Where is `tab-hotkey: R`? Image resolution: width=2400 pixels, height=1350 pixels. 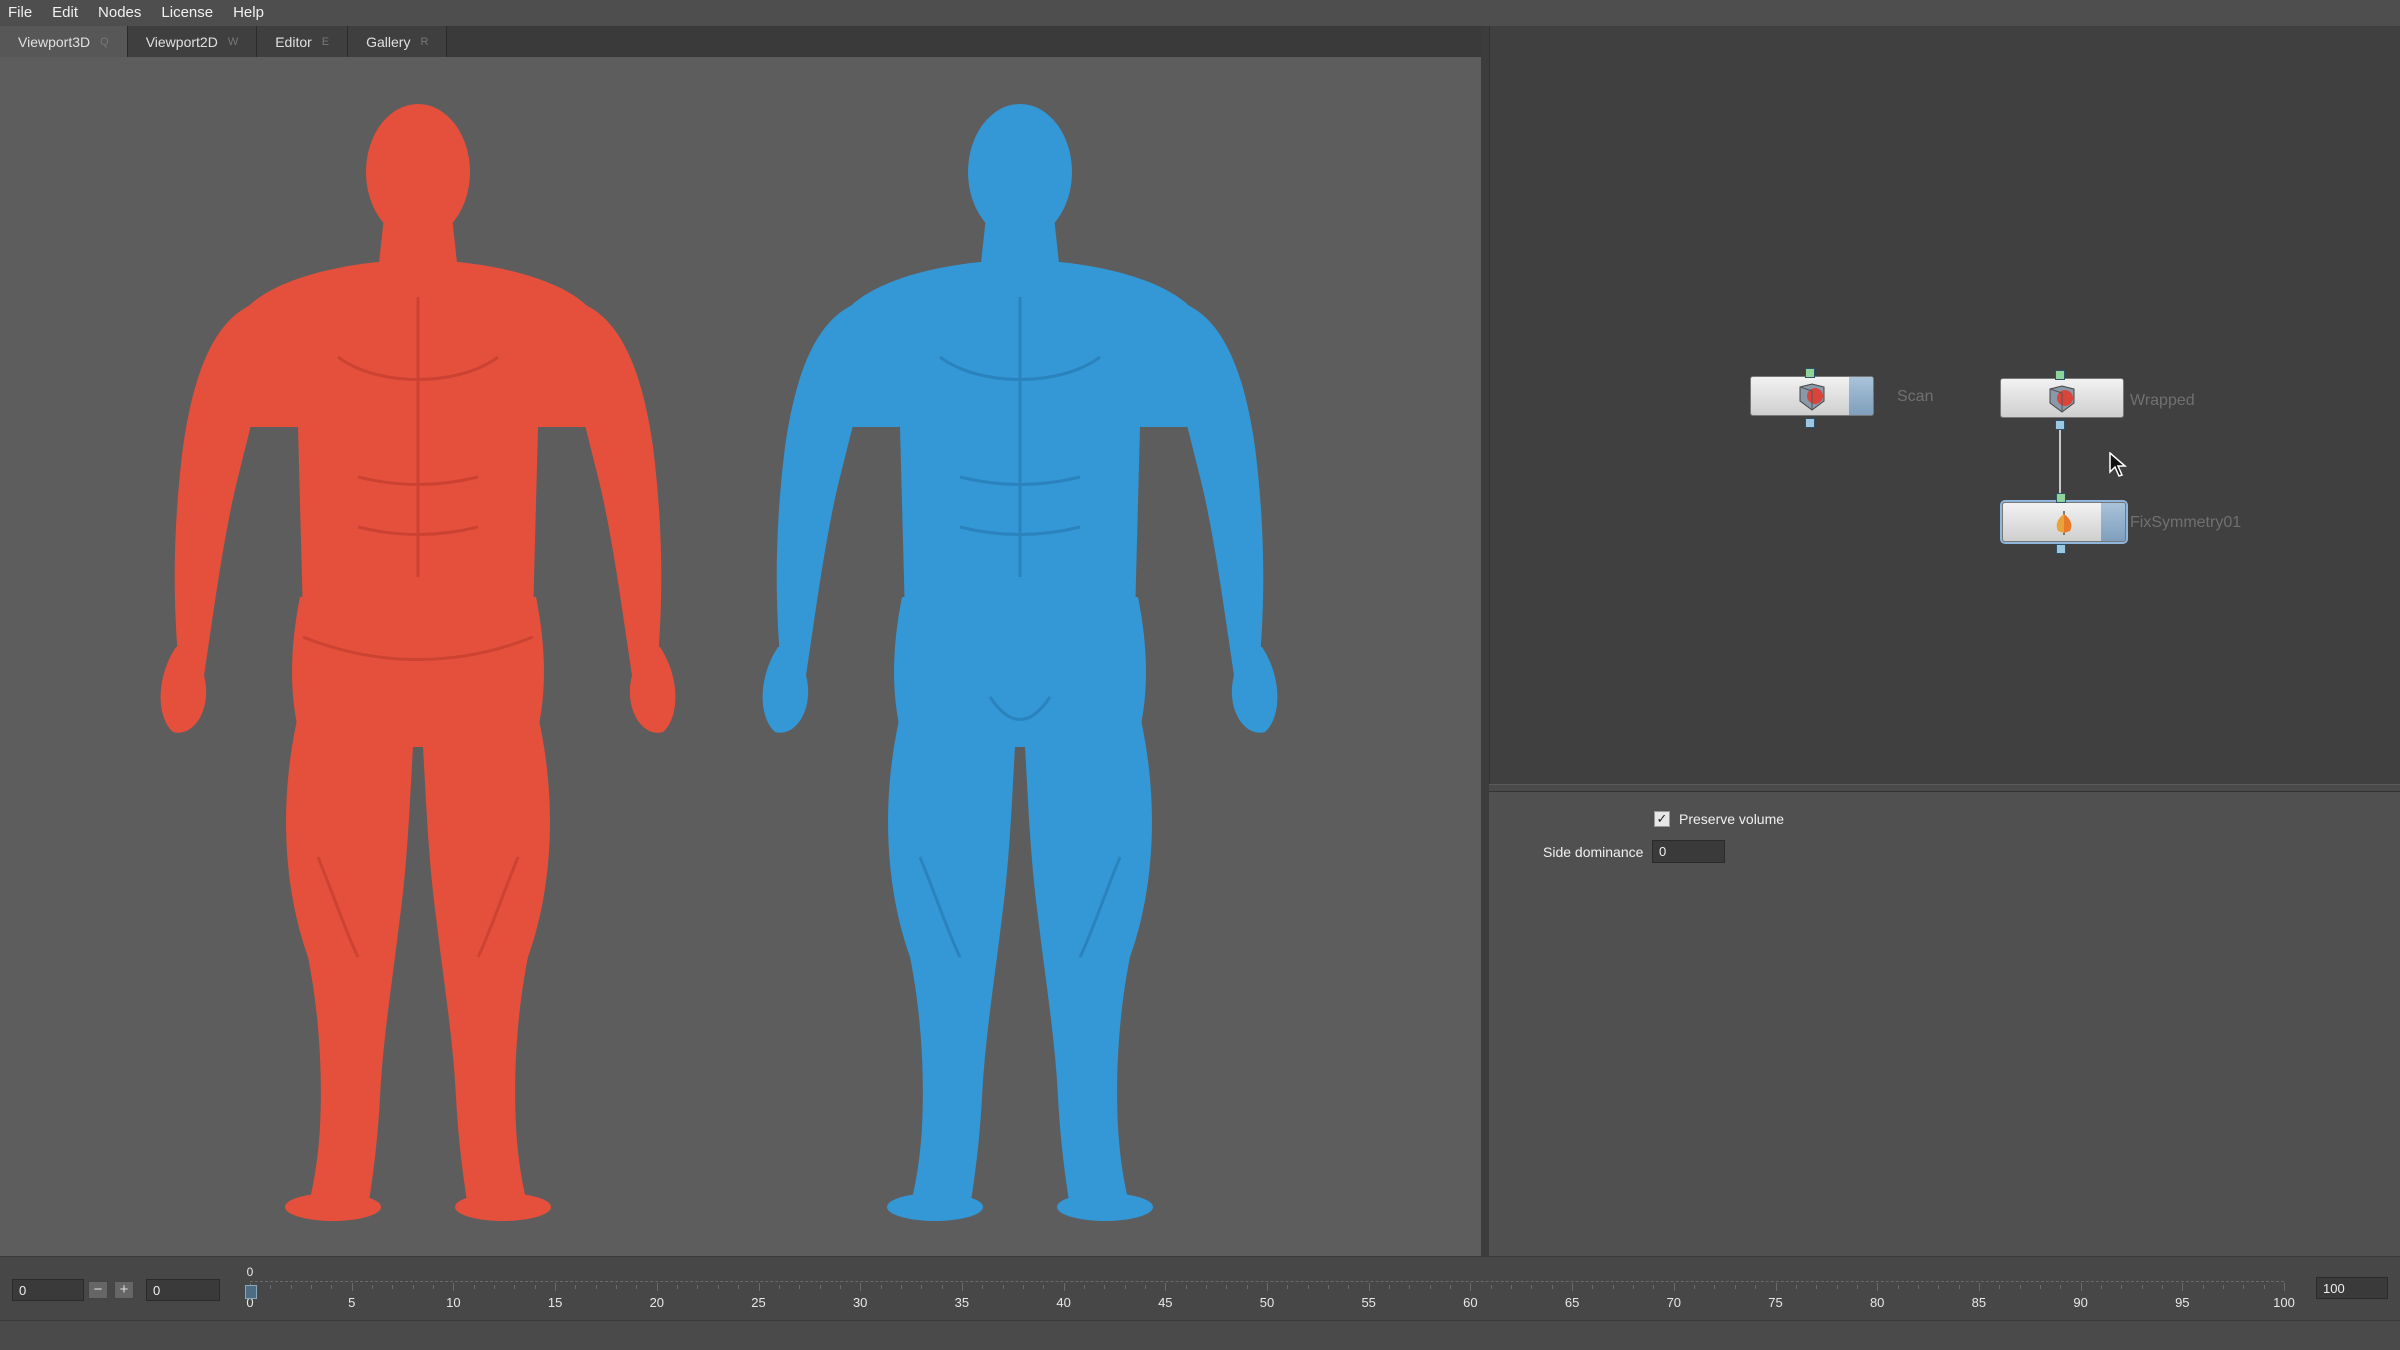
tab-hotkey: R is located at coordinates (424, 41).